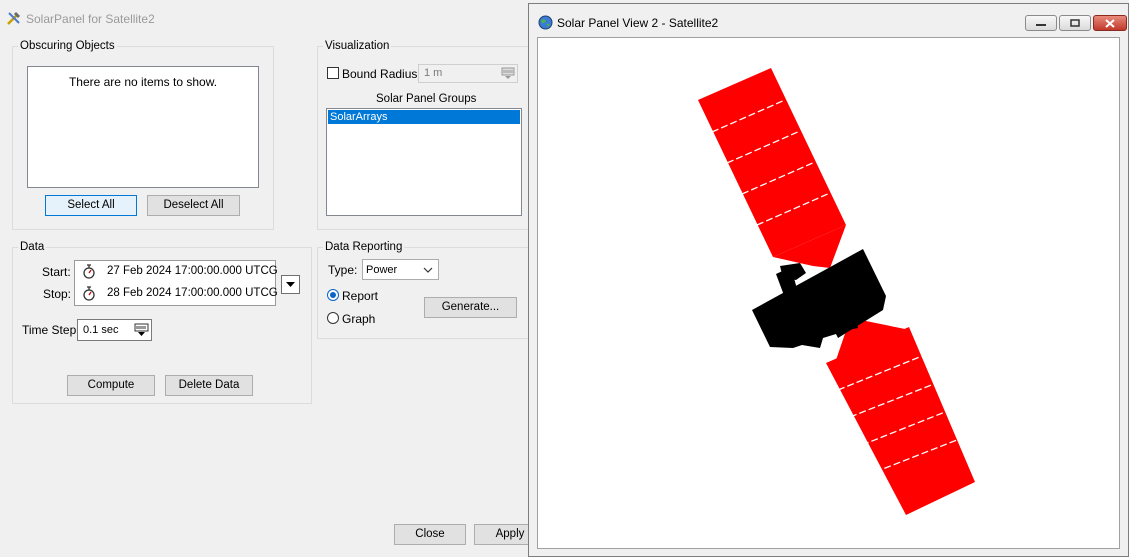 Image resolution: width=1129 pixels, height=557 pixels. I want to click on globe-icon, so click(545, 22).